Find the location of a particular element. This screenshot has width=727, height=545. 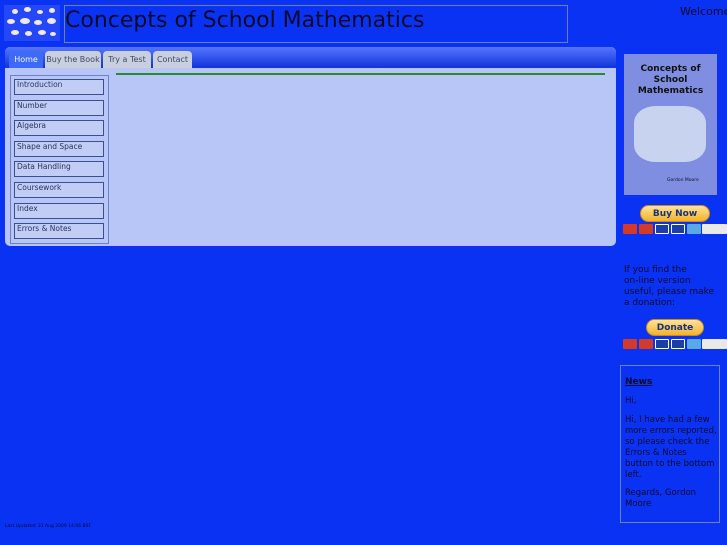

donation-line: useful, please make is located at coordinates (669, 292).